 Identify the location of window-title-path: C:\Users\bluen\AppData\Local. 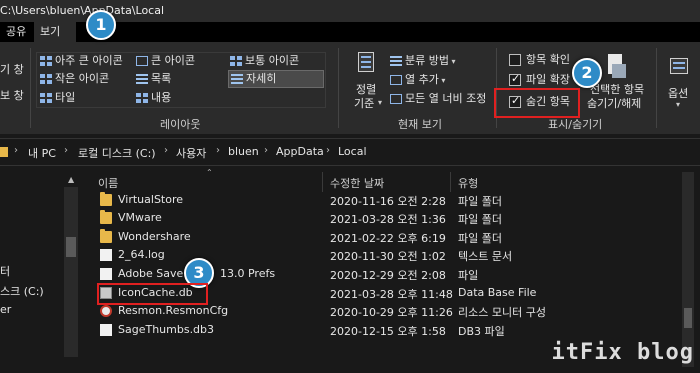
(82, 10).